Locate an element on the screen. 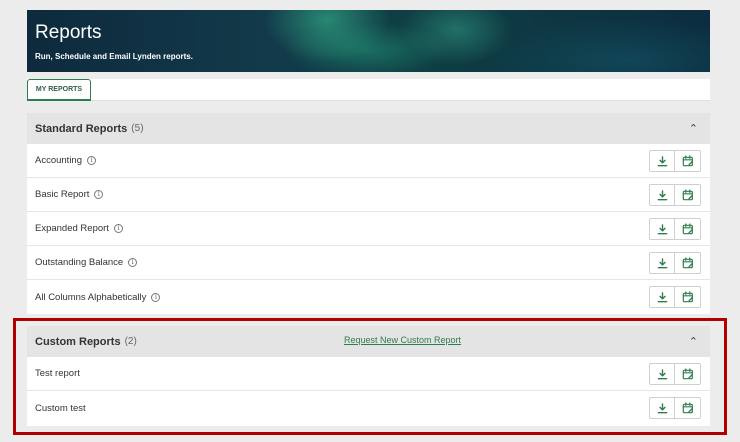 The width and height of the screenshot is (740, 442). report-name: Test report is located at coordinates (57, 373).